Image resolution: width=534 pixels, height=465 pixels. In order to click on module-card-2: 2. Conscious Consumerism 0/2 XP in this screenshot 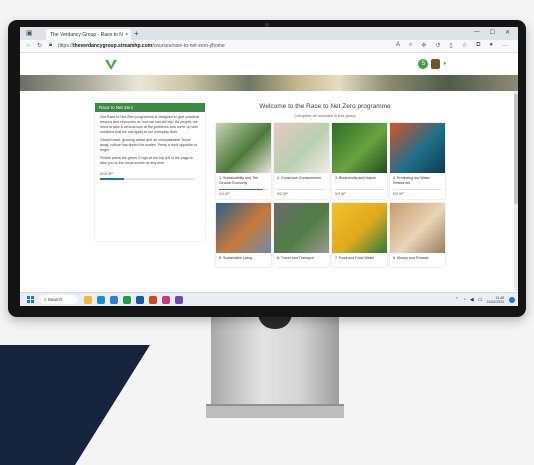, I will do `click(301, 161)`.